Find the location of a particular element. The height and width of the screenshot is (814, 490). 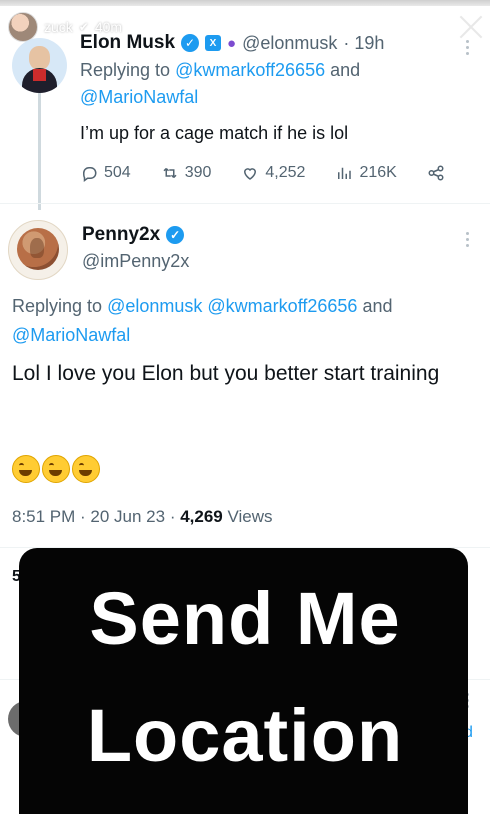

reply-count: 504 is located at coordinates (117, 172).